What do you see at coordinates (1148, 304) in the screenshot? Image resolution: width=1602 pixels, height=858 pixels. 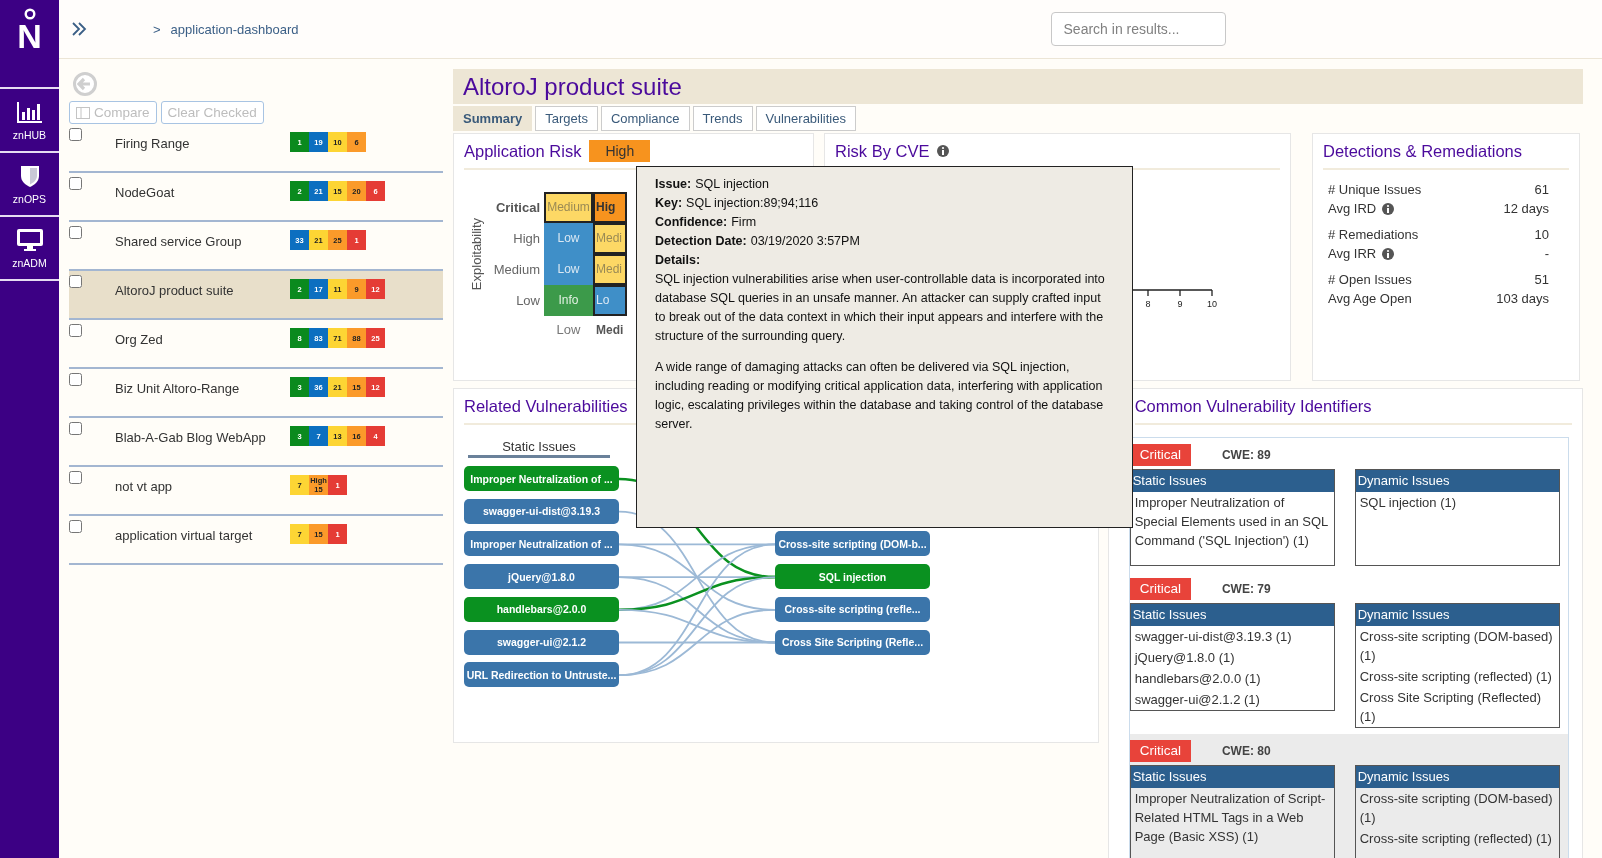 I see `tick-label: 8` at bounding box center [1148, 304].